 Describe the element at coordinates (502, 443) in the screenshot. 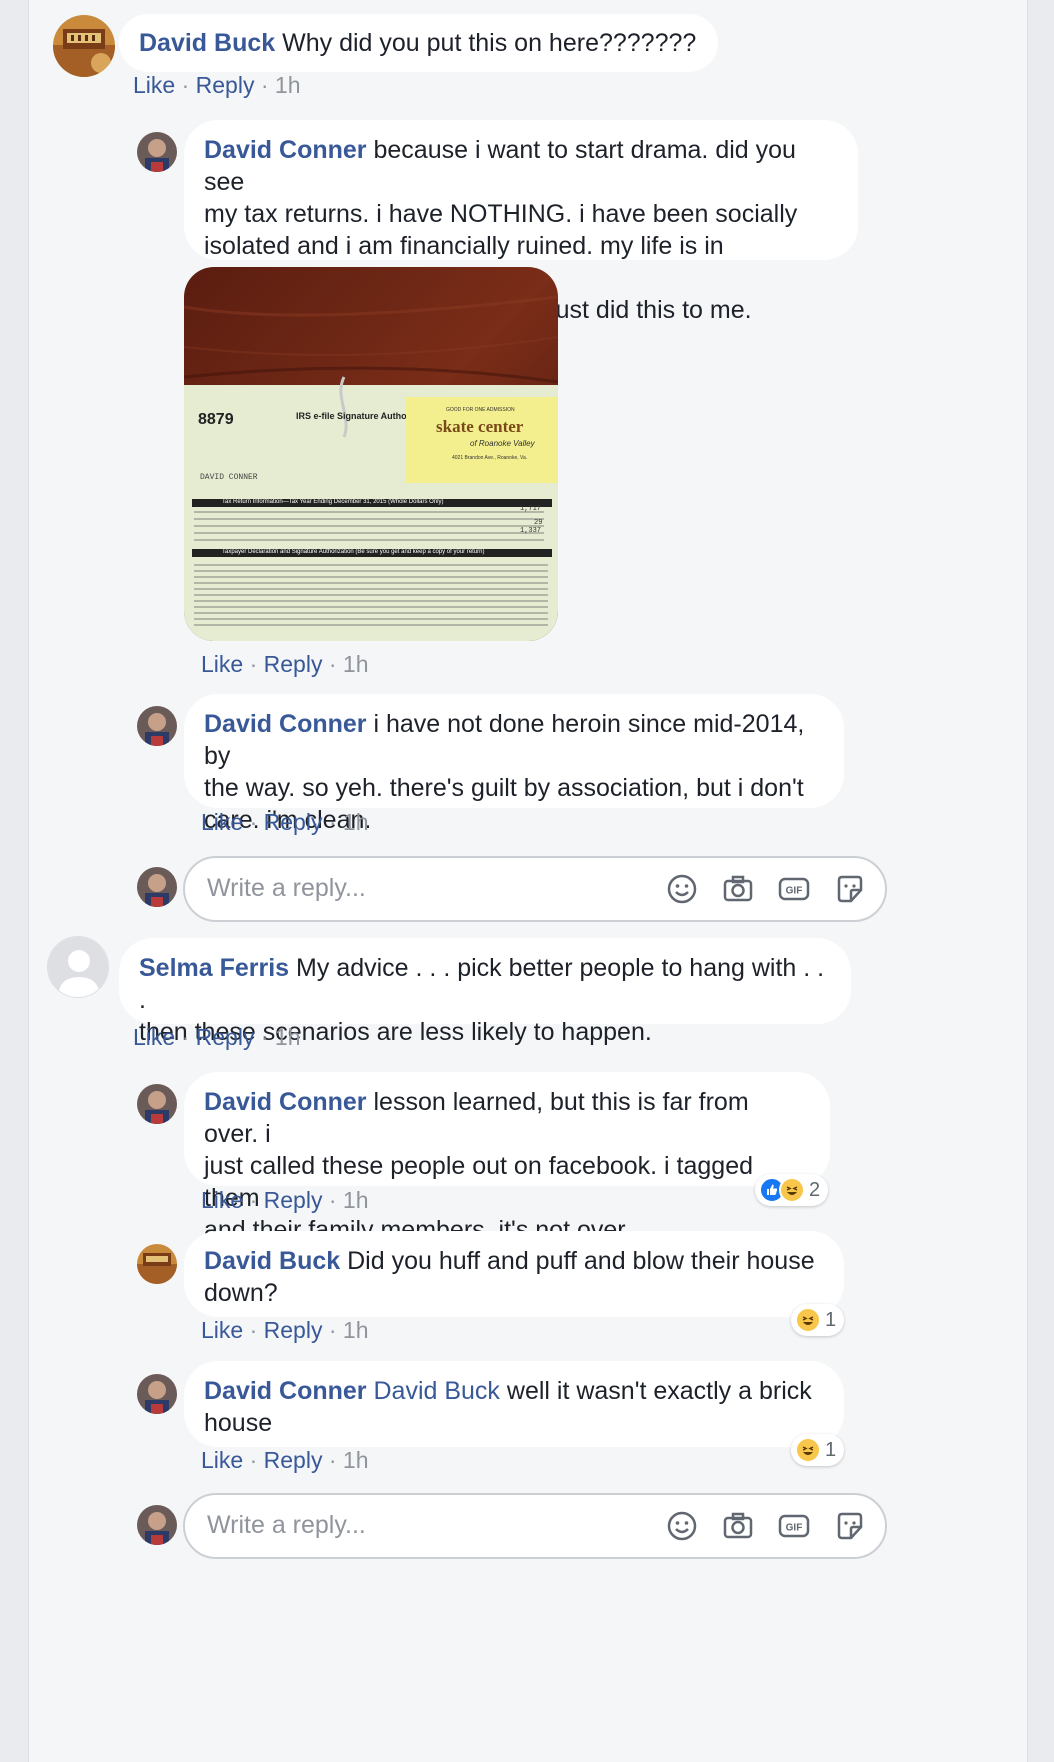

I see `ticket-sub: of Roanoke Valley` at that location.